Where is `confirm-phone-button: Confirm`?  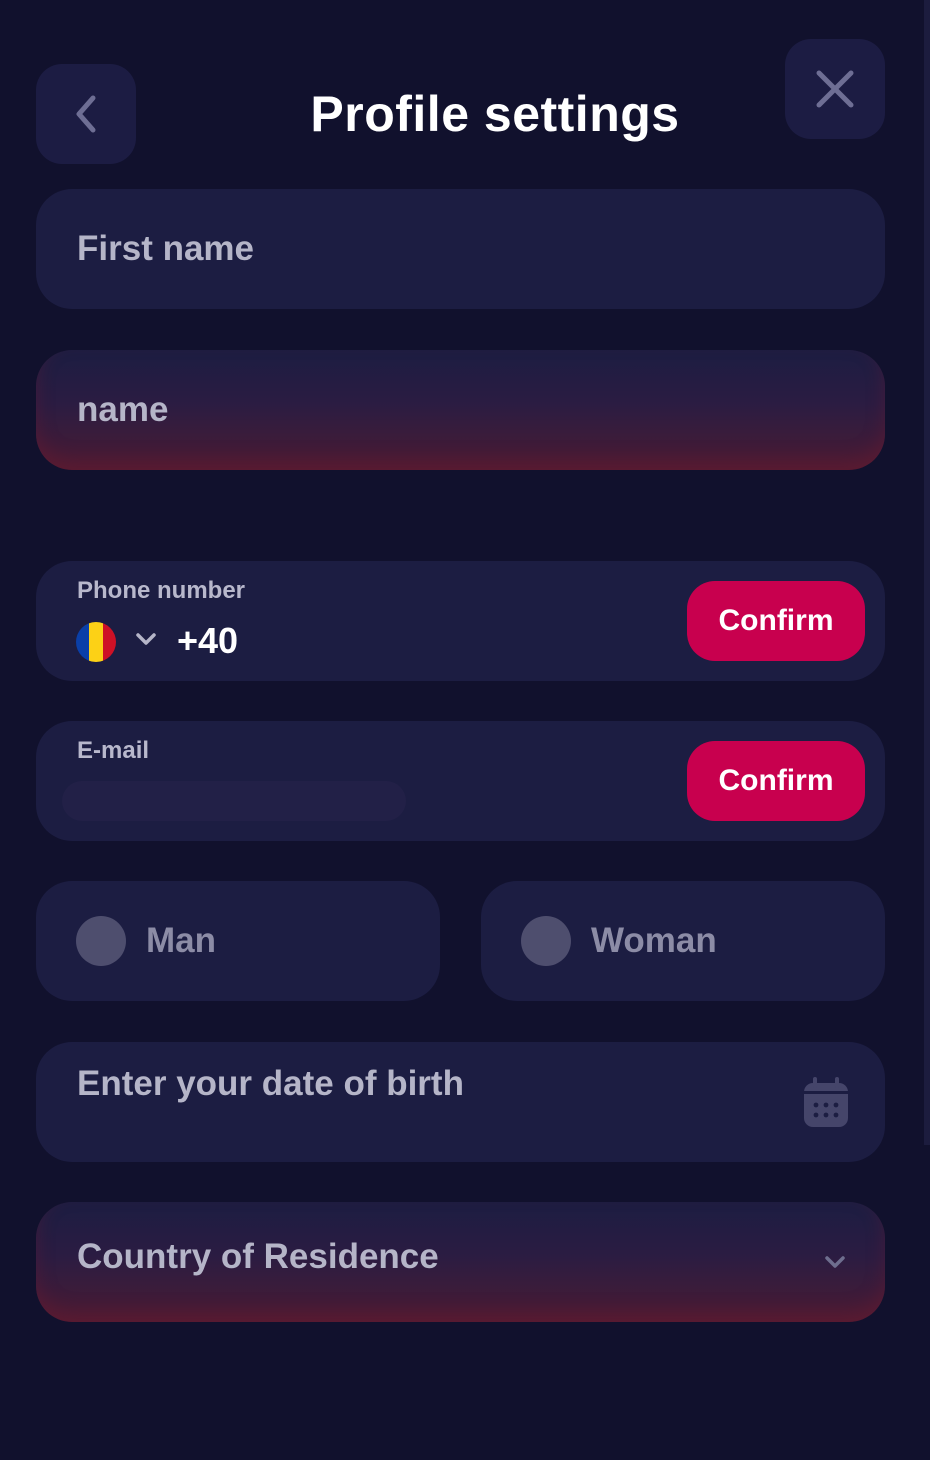 confirm-phone-button: Confirm is located at coordinates (776, 621).